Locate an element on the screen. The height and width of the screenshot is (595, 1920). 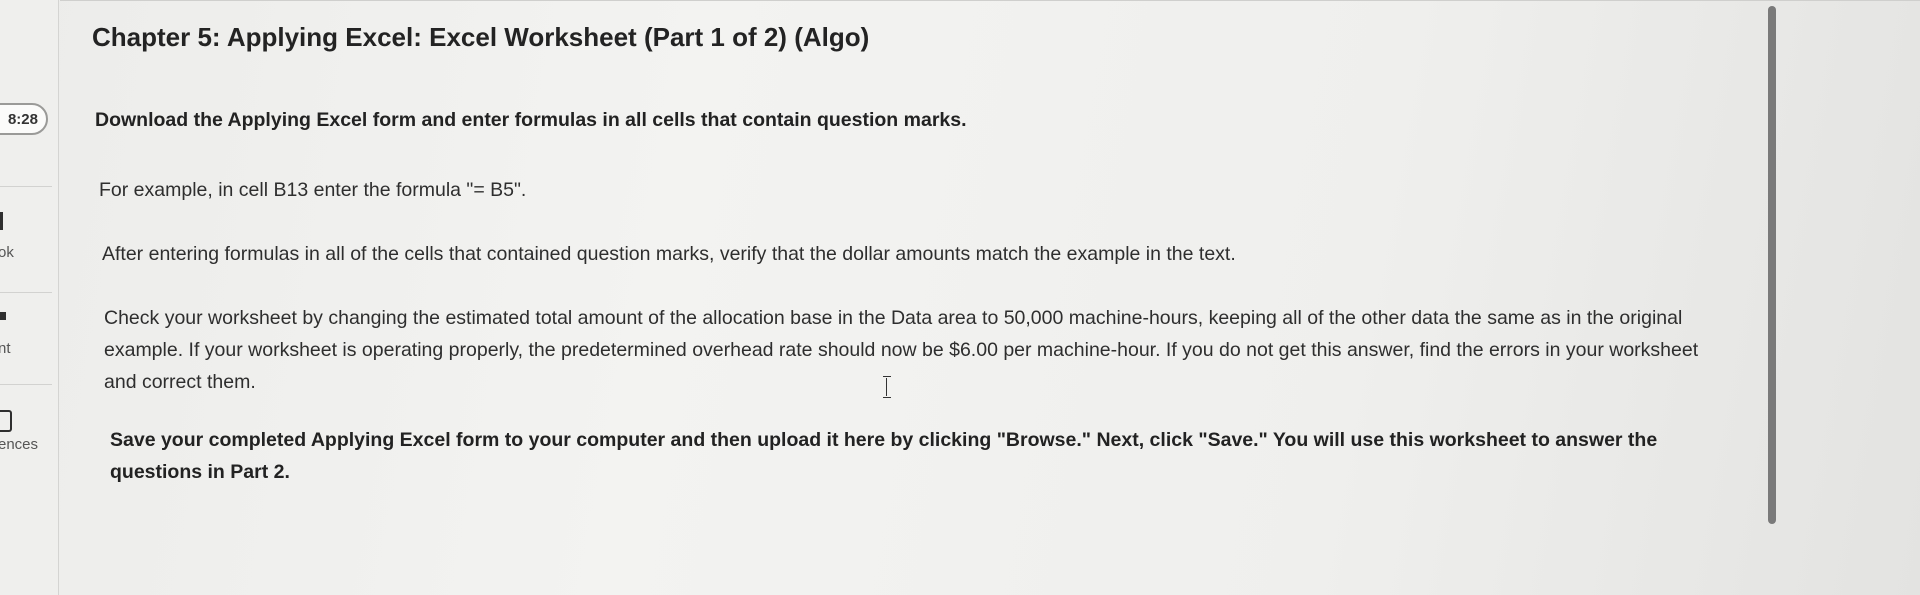
references-icon is located at coordinates (6, 421).